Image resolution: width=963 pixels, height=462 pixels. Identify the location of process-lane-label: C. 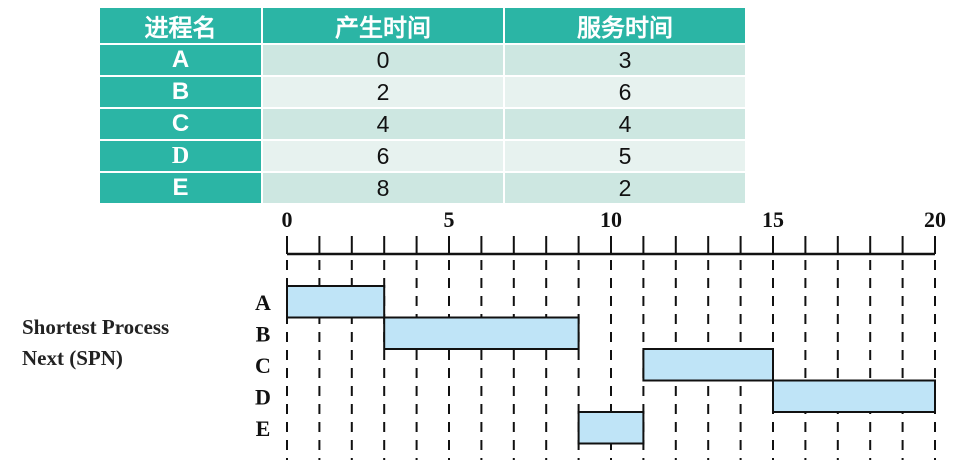
(263, 365).